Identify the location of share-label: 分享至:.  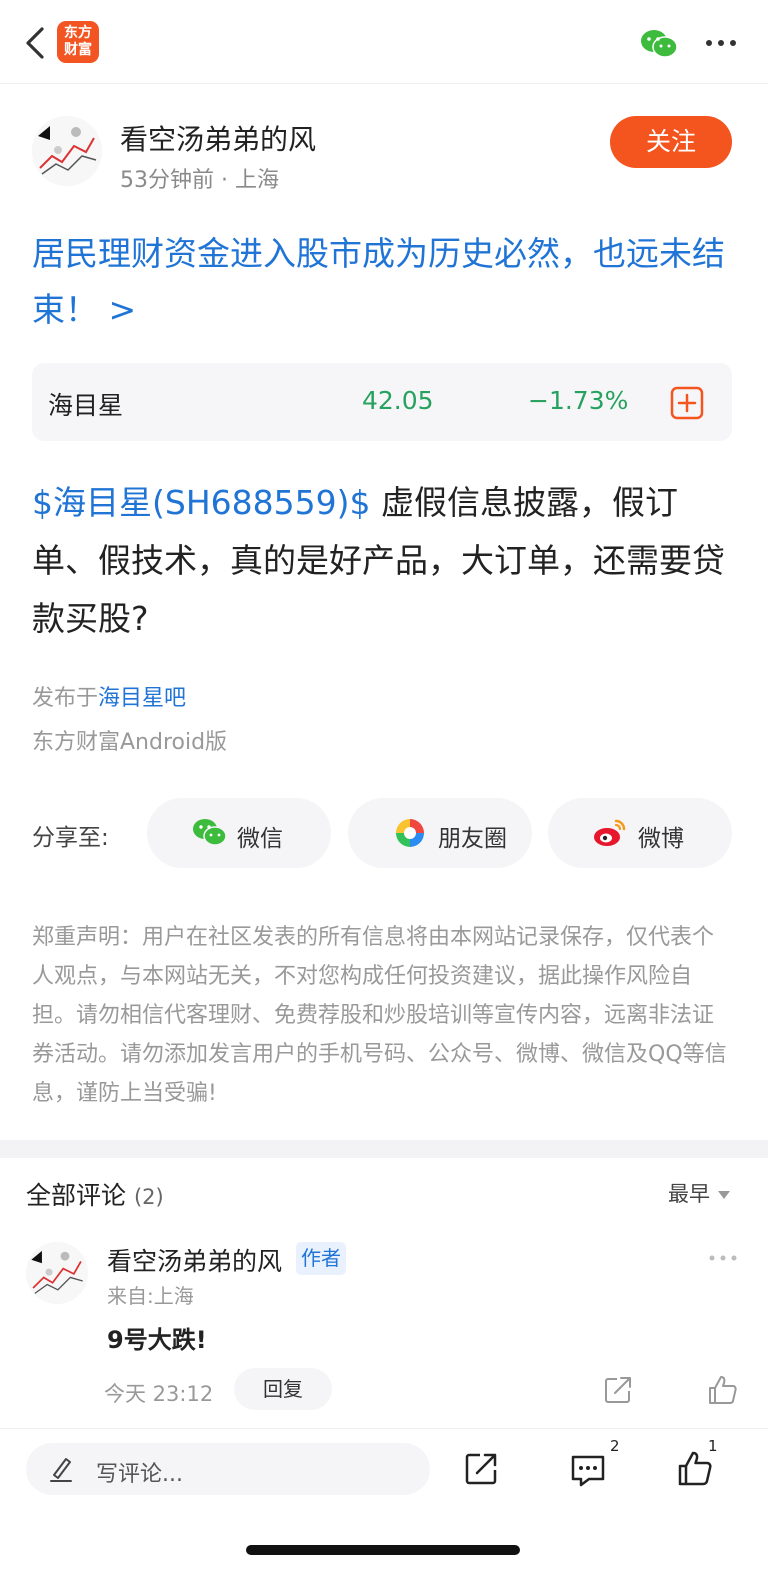
(70, 838).